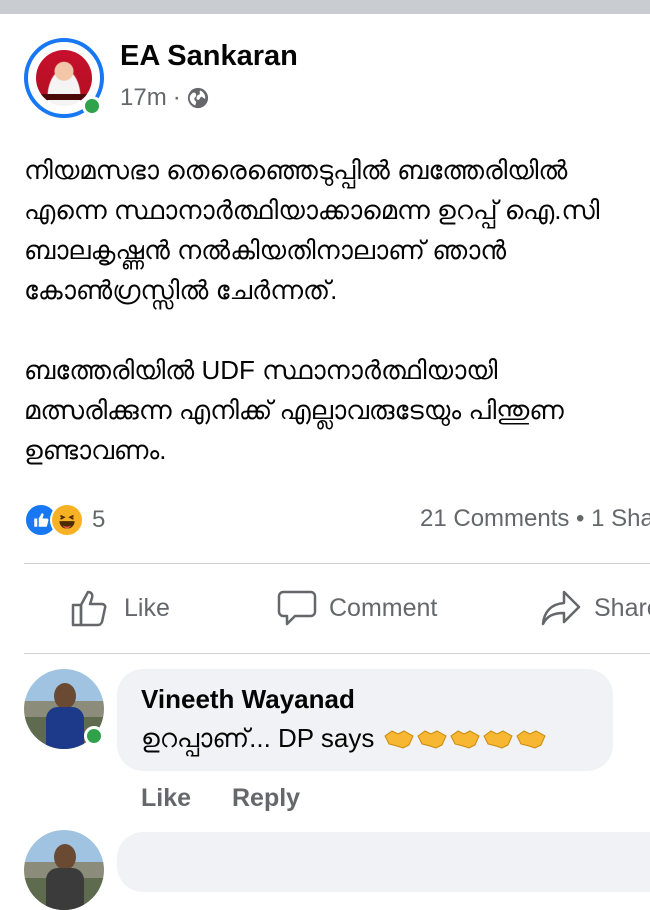  What do you see at coordinates (622, 607) in the screenshot?
I see `share-button-label: Share` at bounding box center [622, 607].